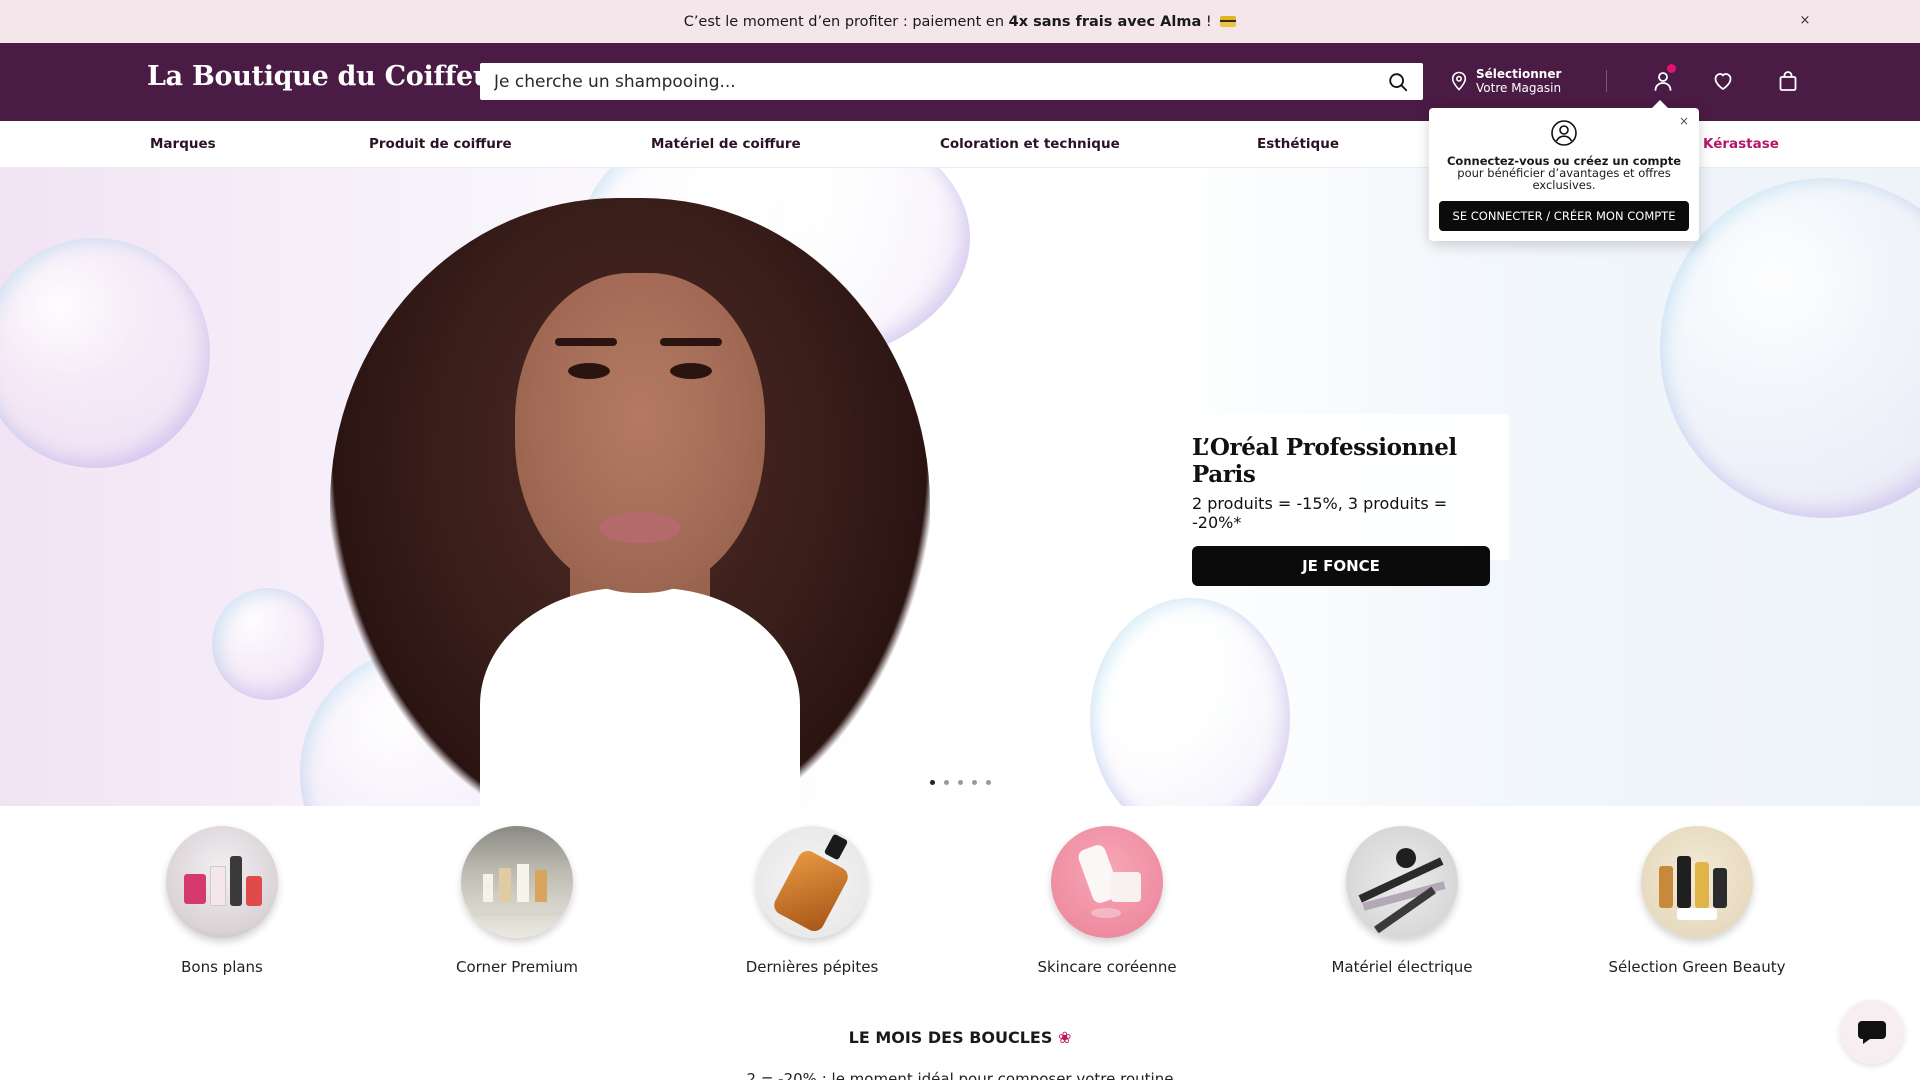 The height and width of the screenshot is (1080, 1920). I want to click on hero-title: L’Oréal Professionnel Paris, so click(1324, 461).